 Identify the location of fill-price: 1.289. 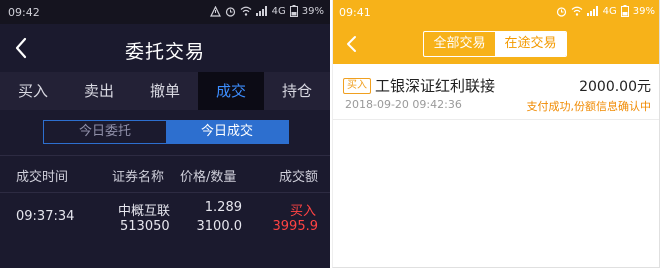
(223, 207).